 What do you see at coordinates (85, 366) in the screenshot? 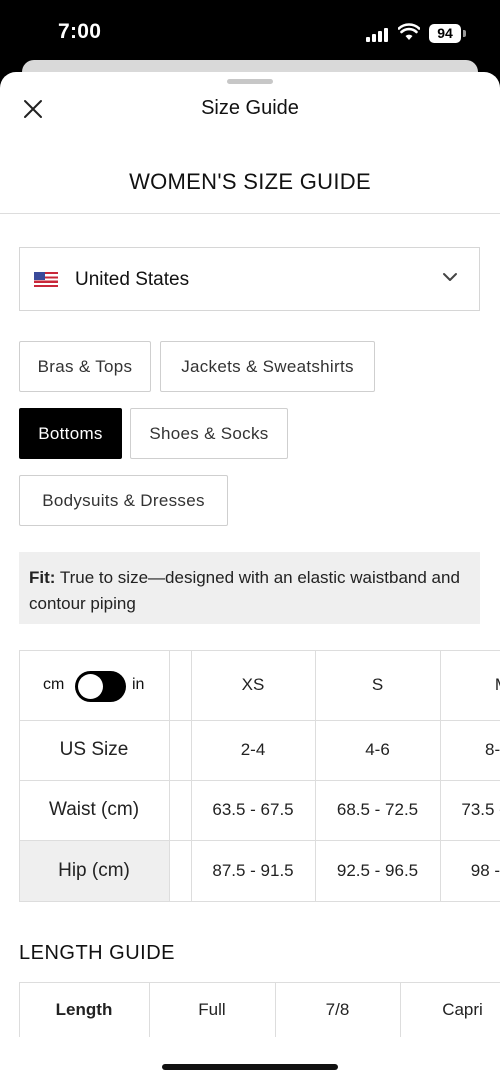
I see `category-bras-tops: Bras & Tops` at bounding box center [85, 366].